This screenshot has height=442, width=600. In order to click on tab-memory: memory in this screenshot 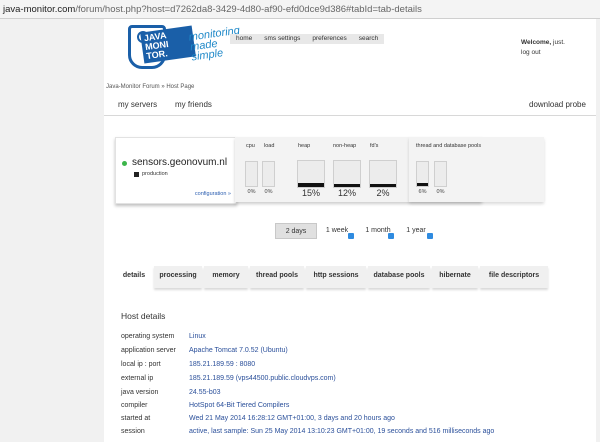, I will do `click(226, 277)`.